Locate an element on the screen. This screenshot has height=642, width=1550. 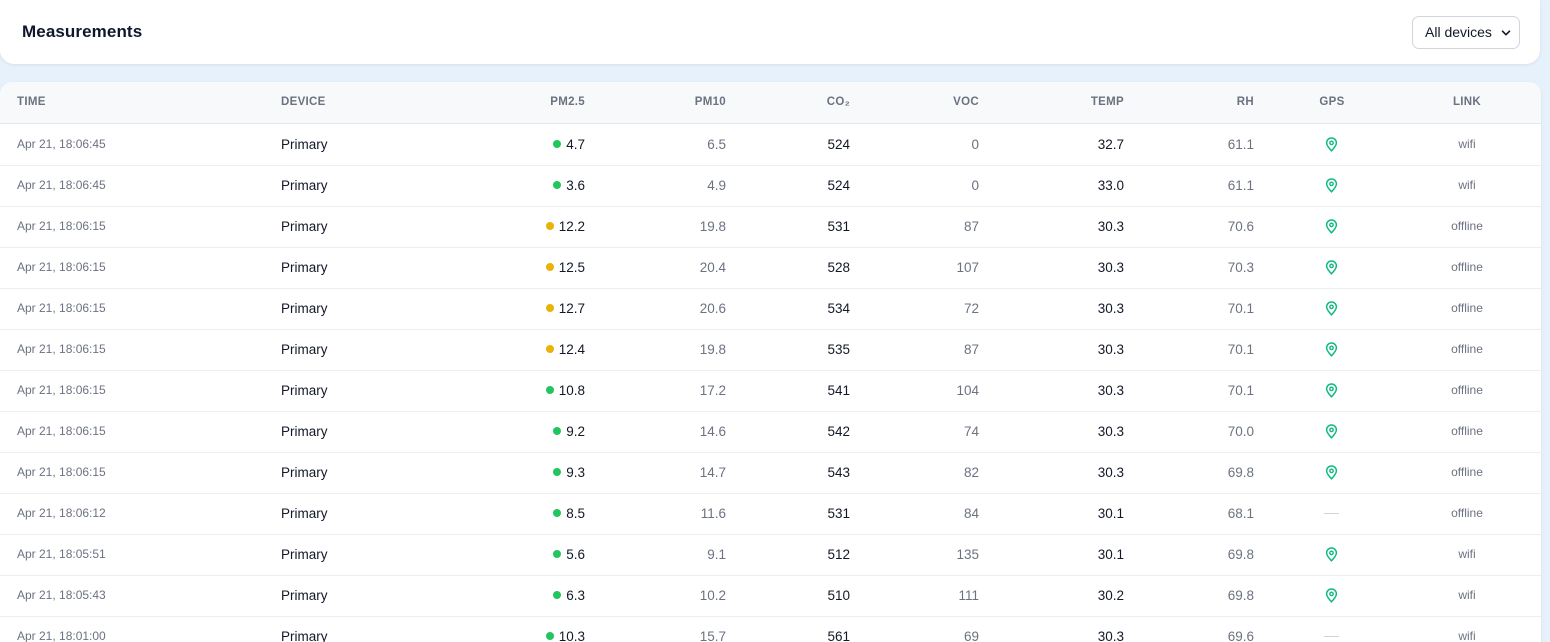
column-header-link: LINK is located at coordinates (1467, 102).